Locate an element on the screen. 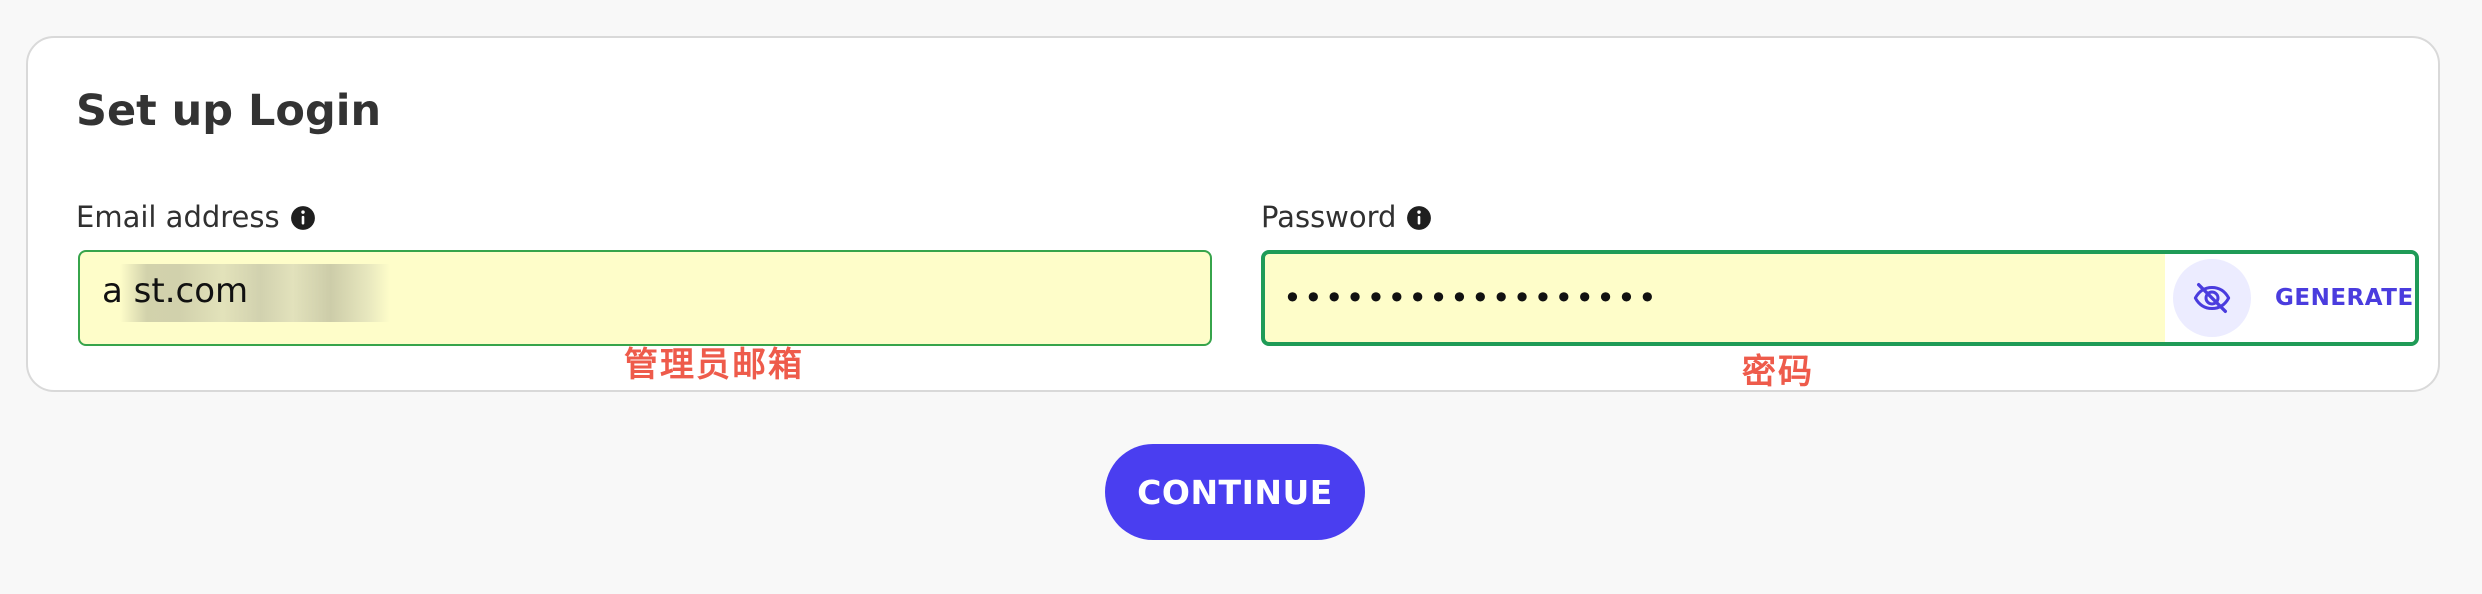  toggle-password-visibility-button is located at coordinates (2212, 298).